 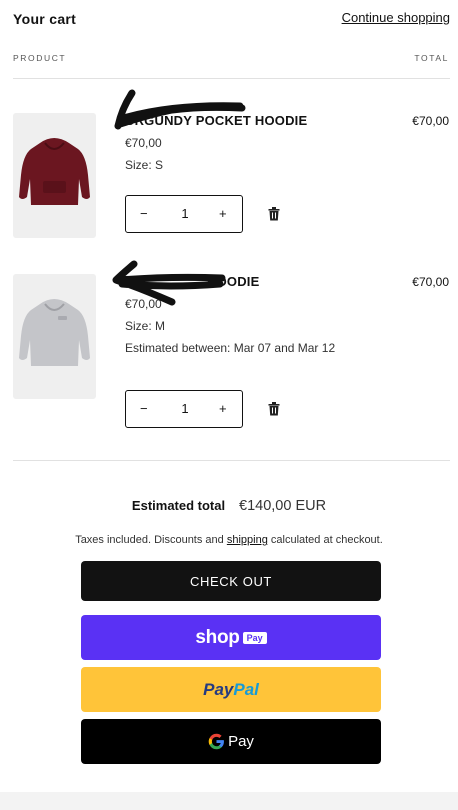 What do you see at coordinates (431, 58) in the screenshot?
I see `column-header-total: TOTAL` at bounding box center [431, 58].